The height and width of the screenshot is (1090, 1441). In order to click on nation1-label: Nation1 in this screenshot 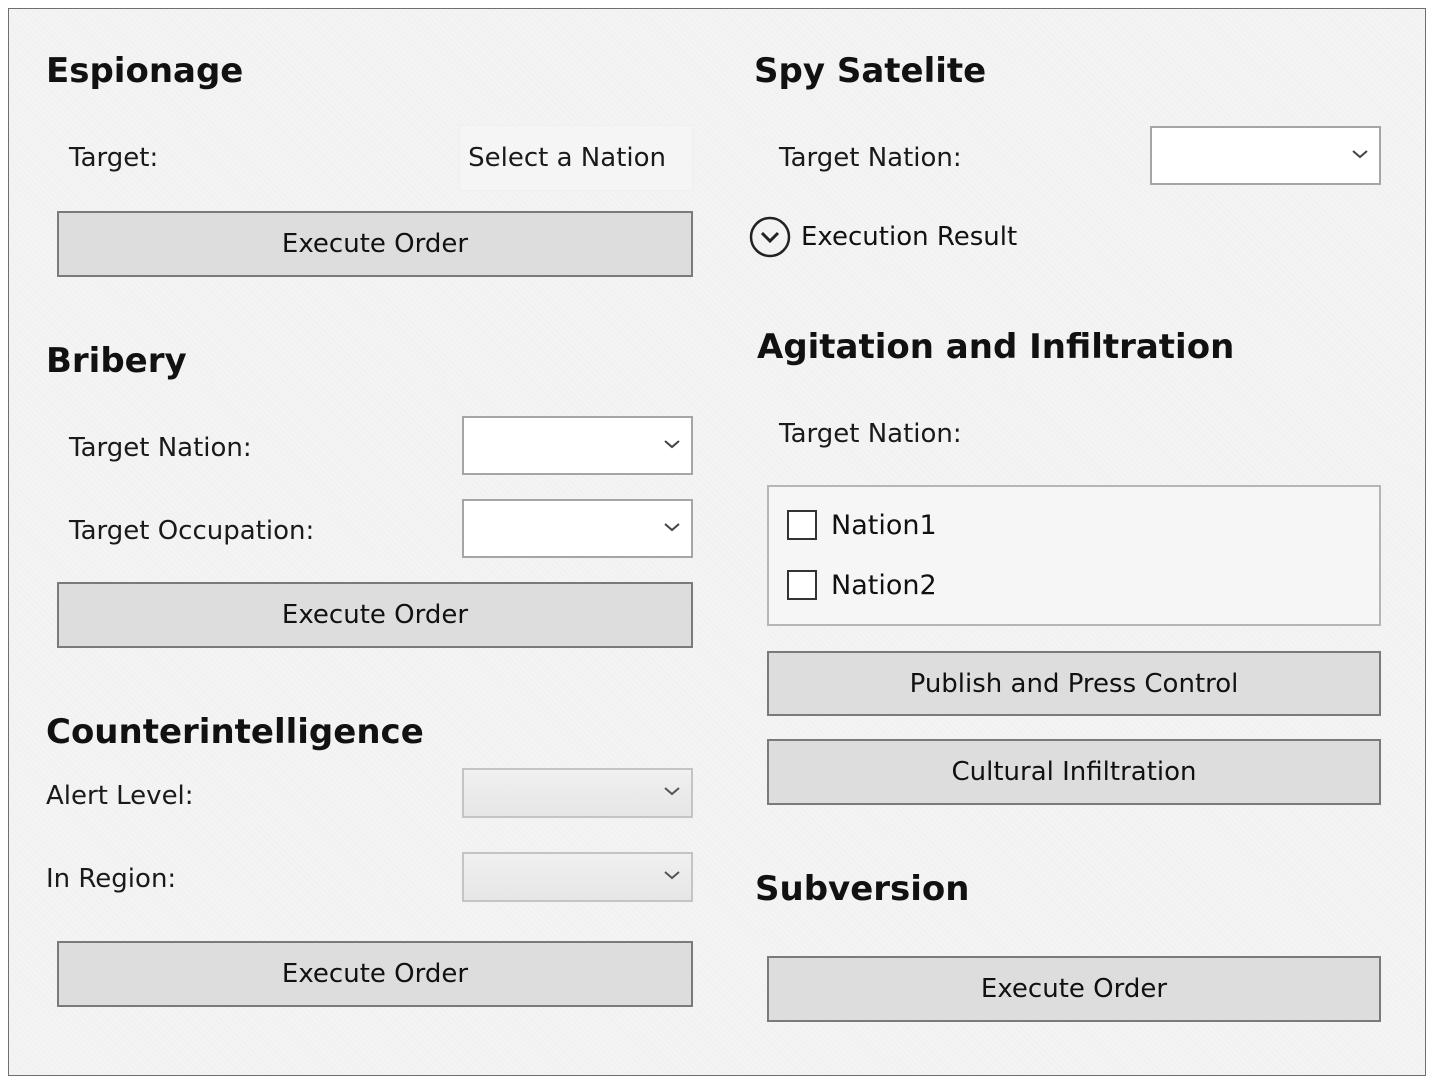, I will do `click(884, 525)`.